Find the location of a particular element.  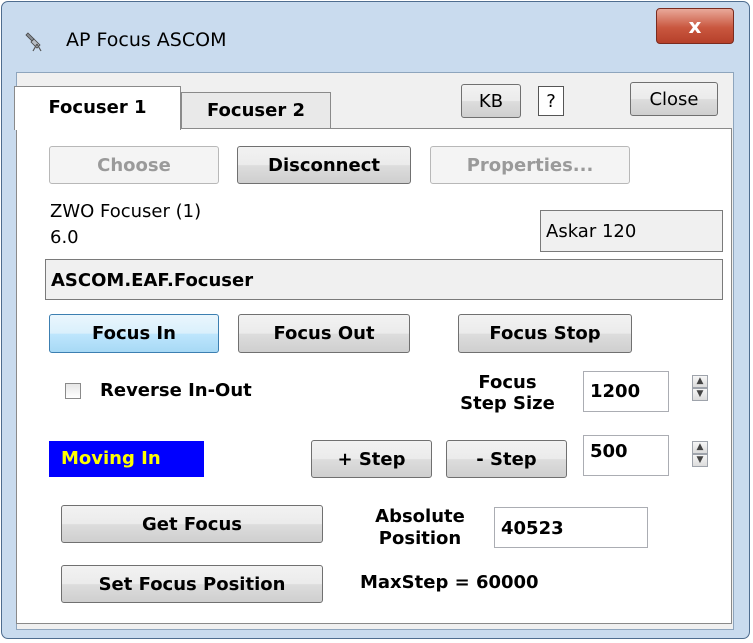

telescope-app-icon is located at coordinates (33, 42).